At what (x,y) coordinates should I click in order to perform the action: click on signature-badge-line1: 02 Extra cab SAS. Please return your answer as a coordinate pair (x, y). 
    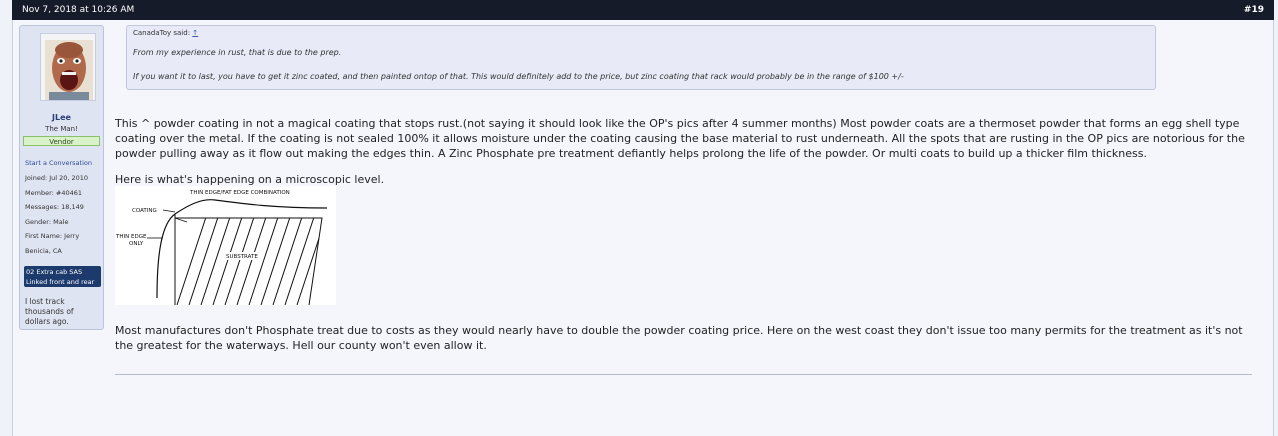
    Looking at the image, I should click on (54, 272).